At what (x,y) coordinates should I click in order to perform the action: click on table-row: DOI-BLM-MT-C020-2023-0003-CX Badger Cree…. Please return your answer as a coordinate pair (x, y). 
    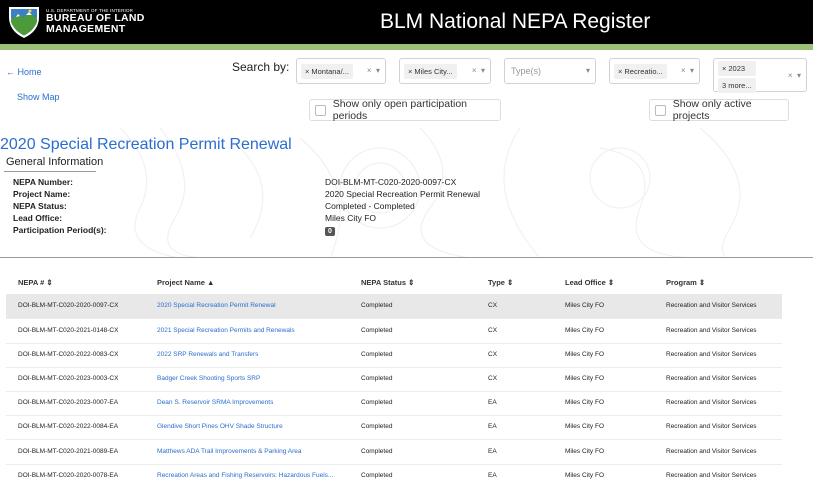
    Looking at the image, I should click on (394, 379).